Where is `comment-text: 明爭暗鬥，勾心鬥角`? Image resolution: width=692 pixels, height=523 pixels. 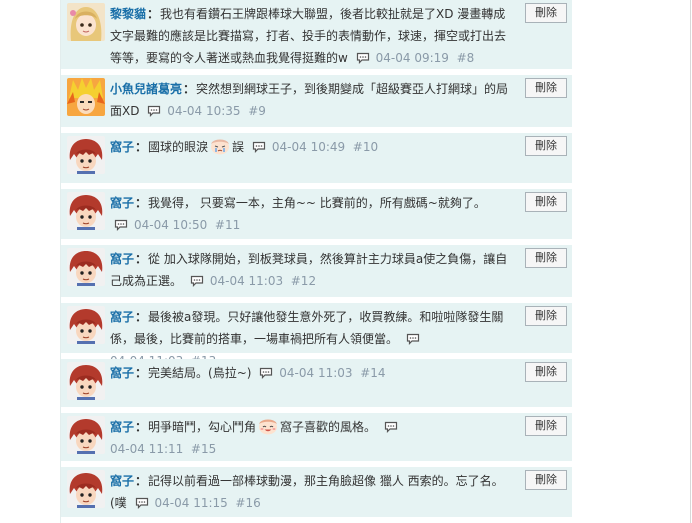
comment-text: 明爭暗鬥，勾心鬥角 is located at coordinates (202, 427).